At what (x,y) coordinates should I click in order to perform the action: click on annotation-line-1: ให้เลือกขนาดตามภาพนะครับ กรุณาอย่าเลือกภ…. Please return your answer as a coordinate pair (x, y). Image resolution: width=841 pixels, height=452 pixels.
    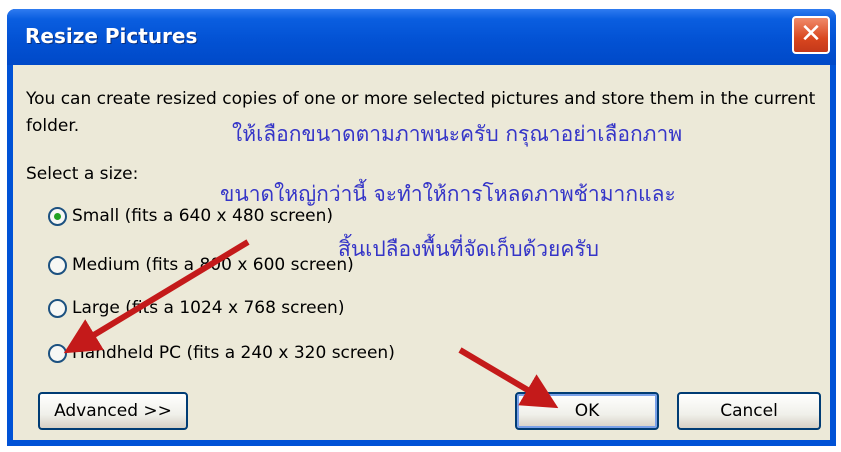
    Looking at the image, I should click on (457, 134).